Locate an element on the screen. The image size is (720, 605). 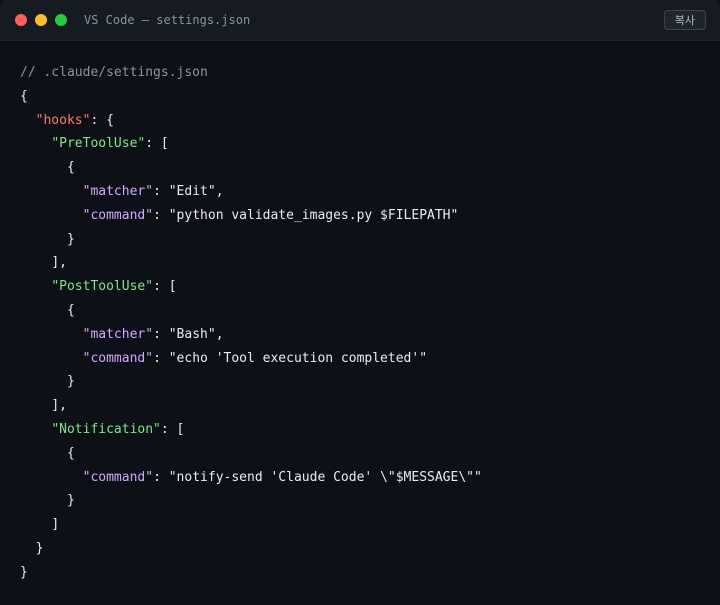
brace: } is located at coordinates (24, 572).